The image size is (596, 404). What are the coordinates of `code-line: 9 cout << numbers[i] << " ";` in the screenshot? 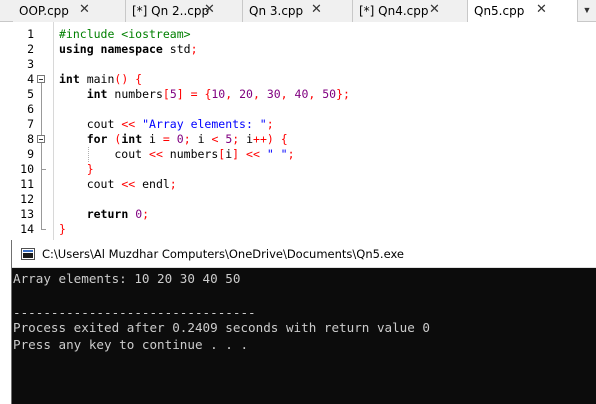 It's located at (298, 154).